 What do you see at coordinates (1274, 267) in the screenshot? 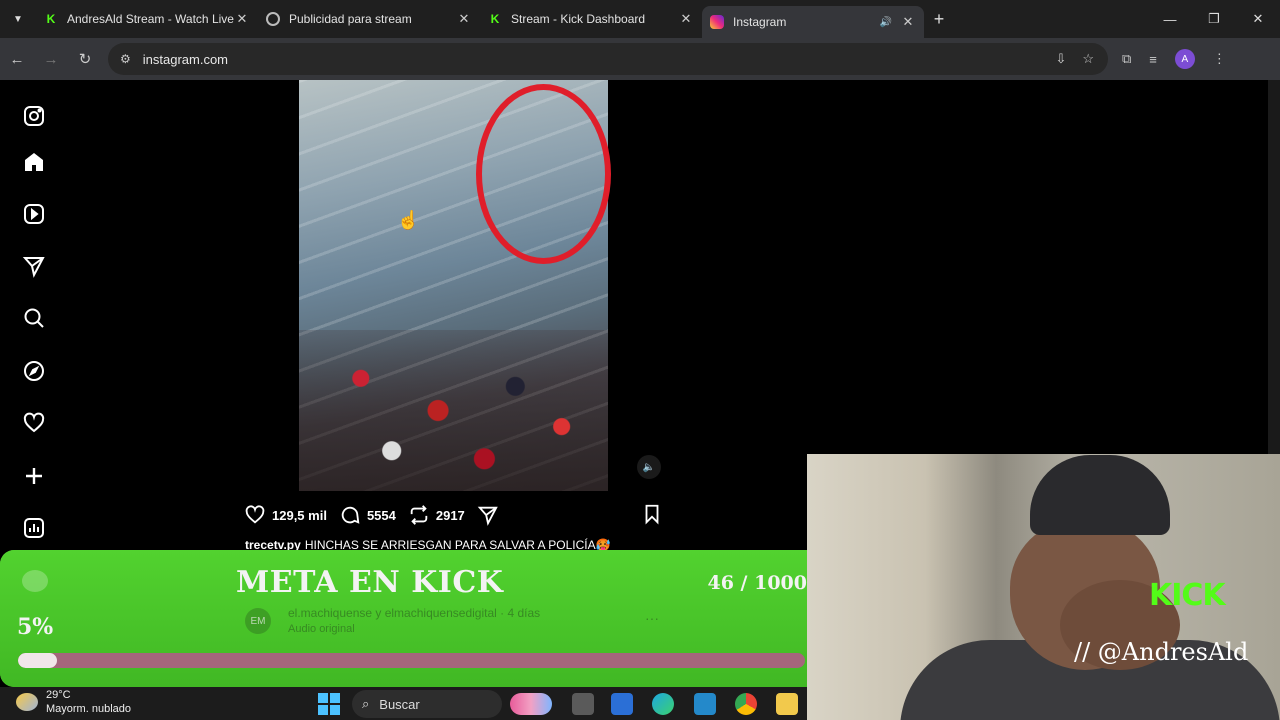
I see `page-scrollbar` at bounding box center [1274, 267].